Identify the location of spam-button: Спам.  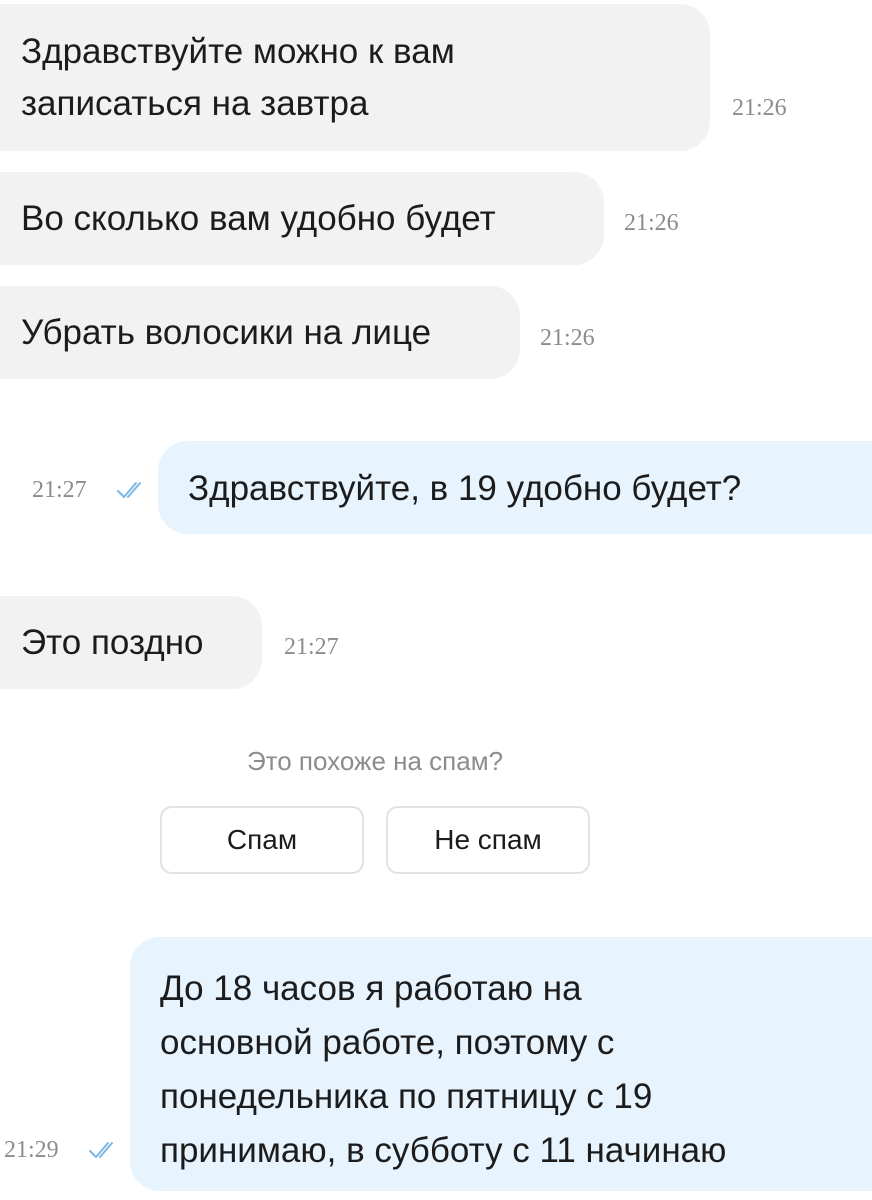
(262, 840).